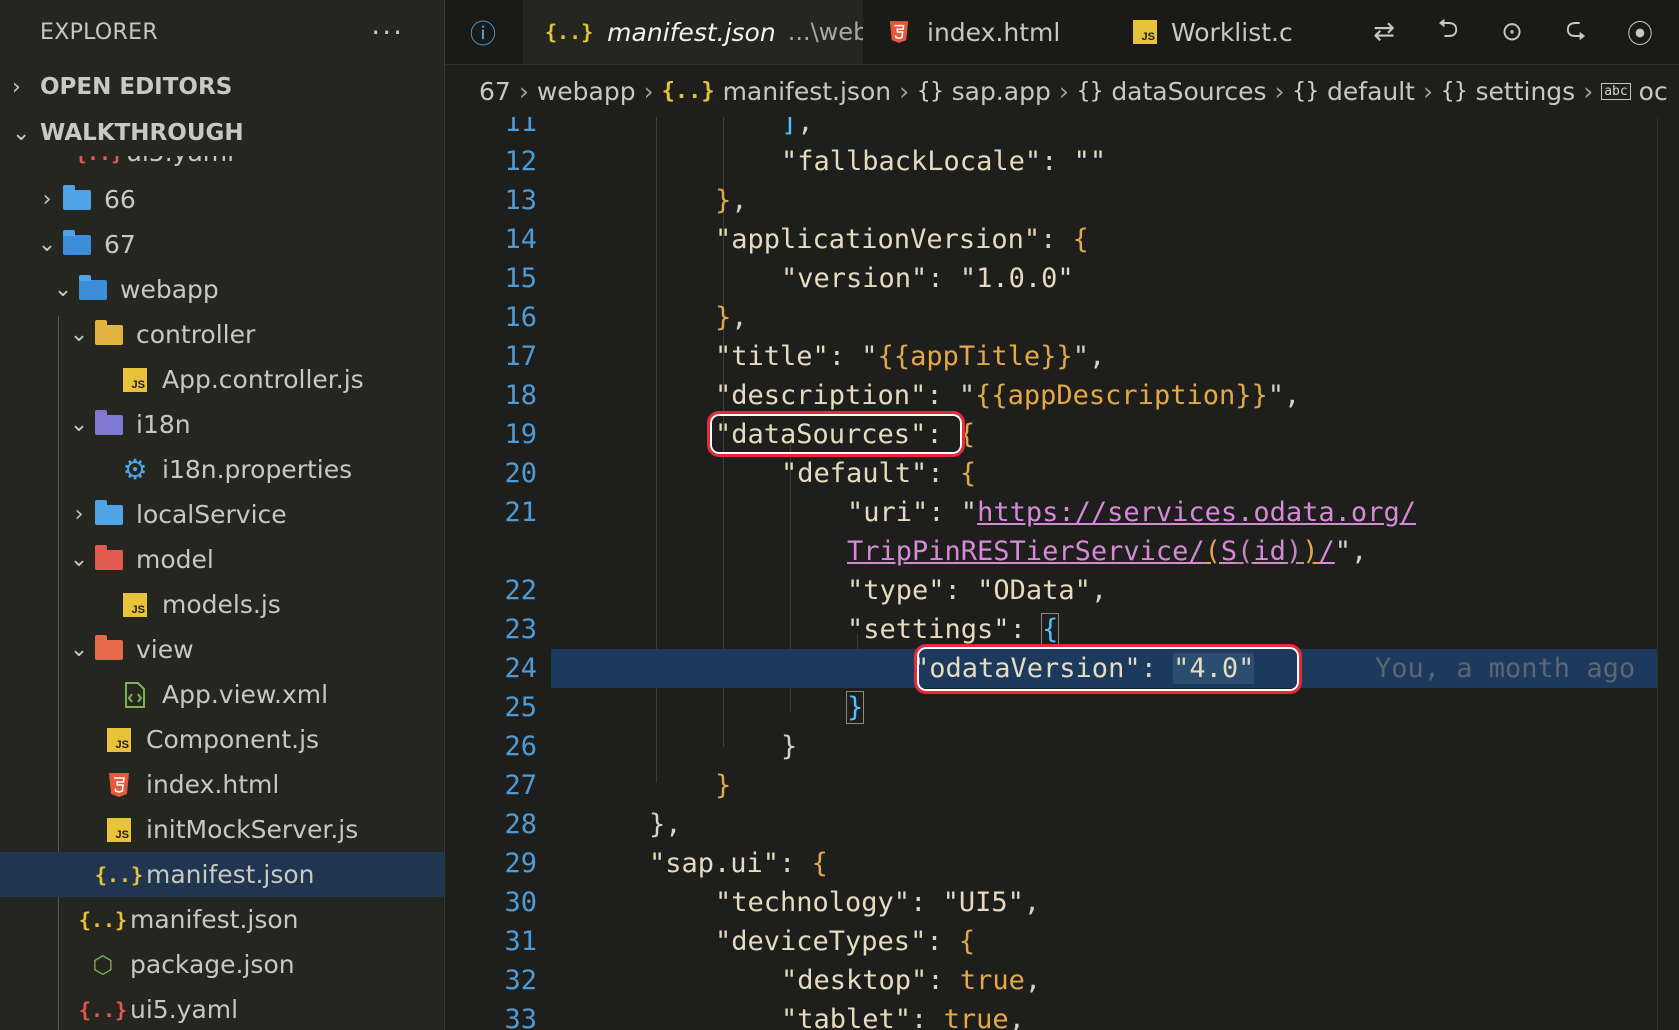 The width and height of the screenshot is (1679, 1030). What do you see at coordinates (1505, 668) in the screenshot?
I see `git-blame-annotation: You, a month ago` at bounding box center [1505, 668].